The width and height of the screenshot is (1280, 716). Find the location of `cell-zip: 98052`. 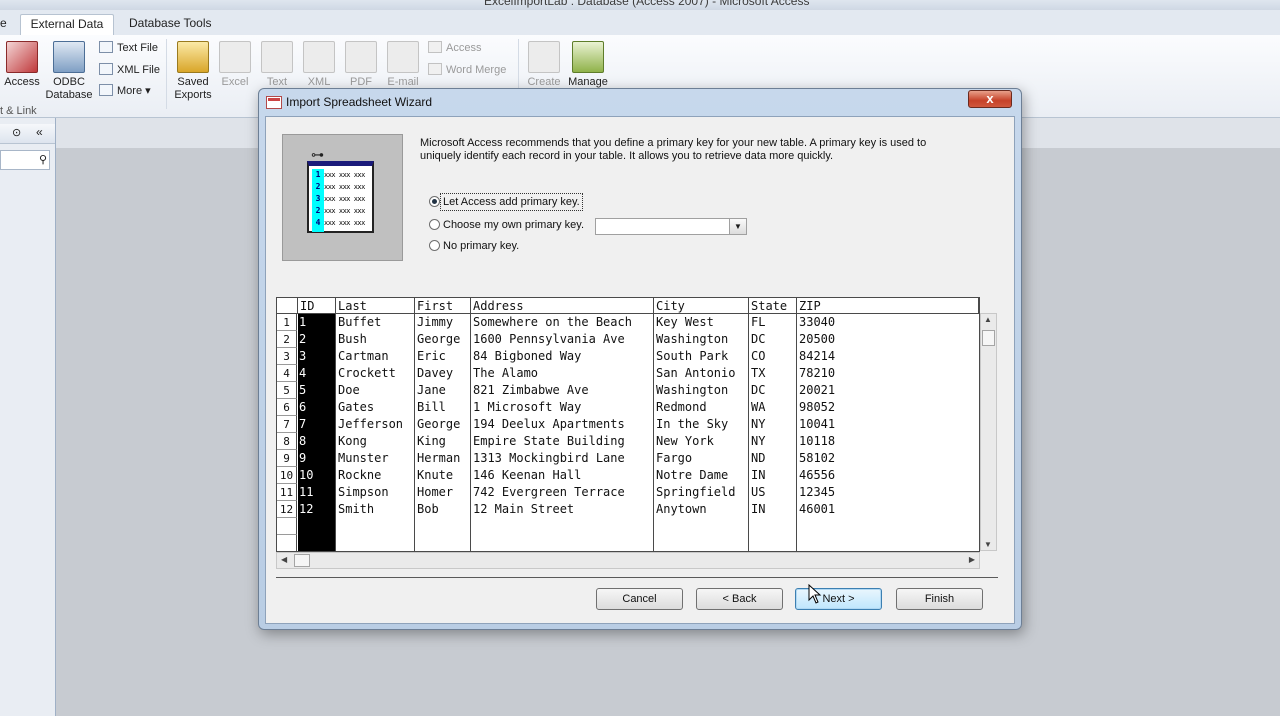

cell-zip: 98052 is located at coordinates (817, 407).